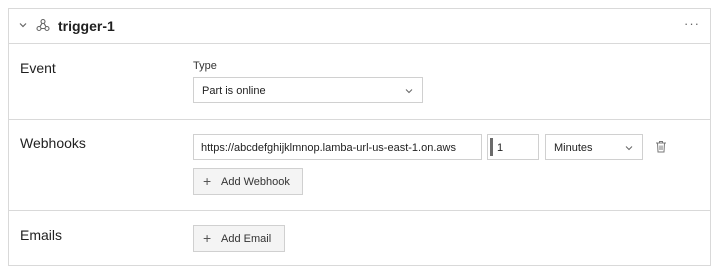  What do you see at coordinates (491, 147) in the screenshot?
I see `text-cursor` at bounding box center [491, 147].